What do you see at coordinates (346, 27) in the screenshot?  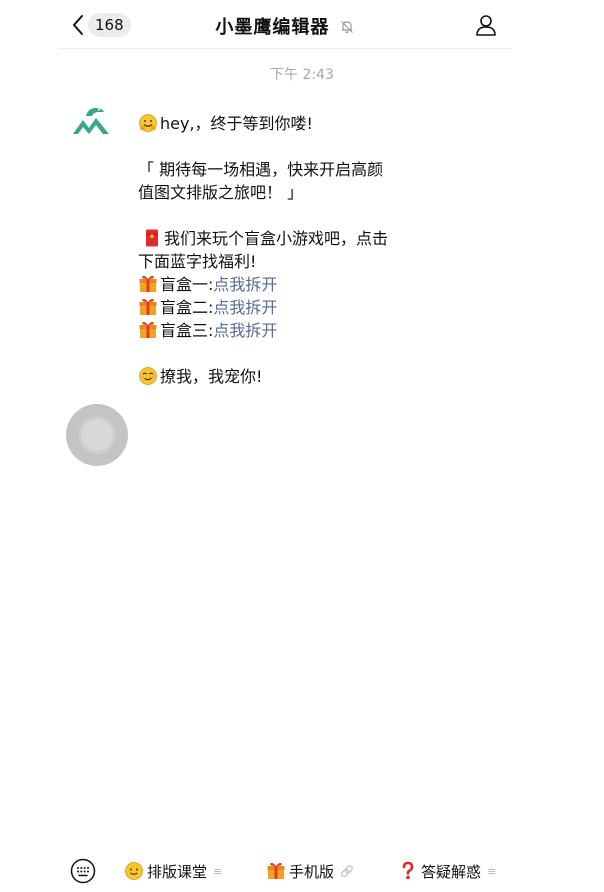 I see `mute-bell-icon` at bounding box center [346, 27].